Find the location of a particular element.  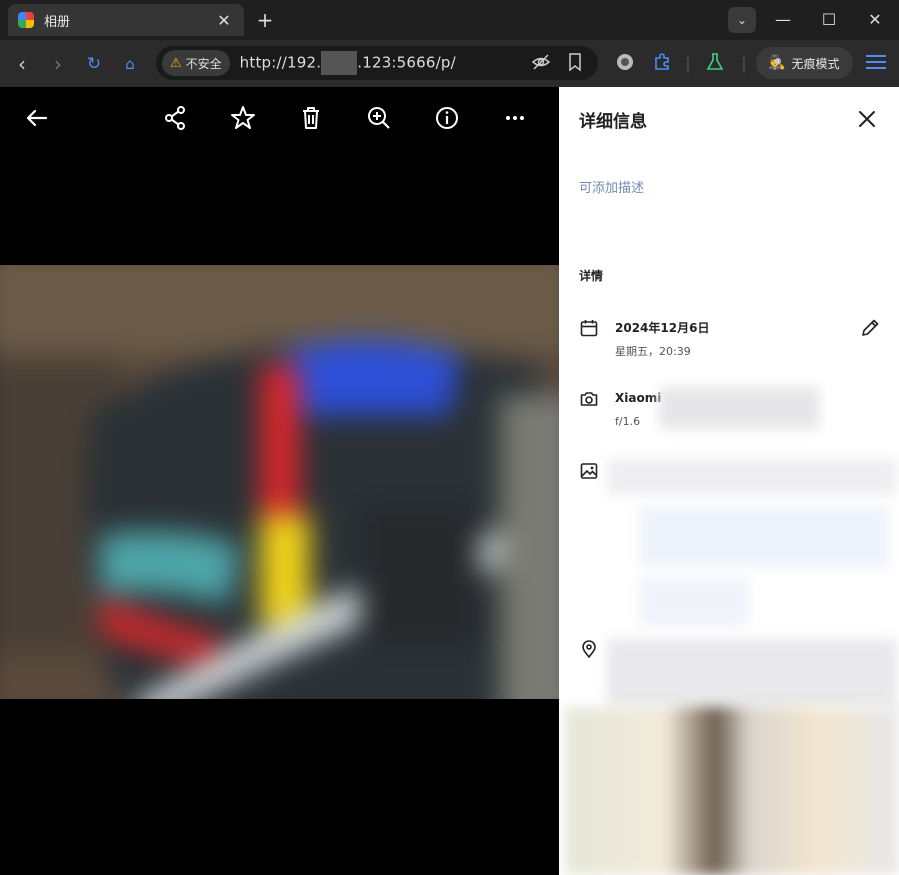

forward-nav-icon: › is located at coordinates (58, 64).